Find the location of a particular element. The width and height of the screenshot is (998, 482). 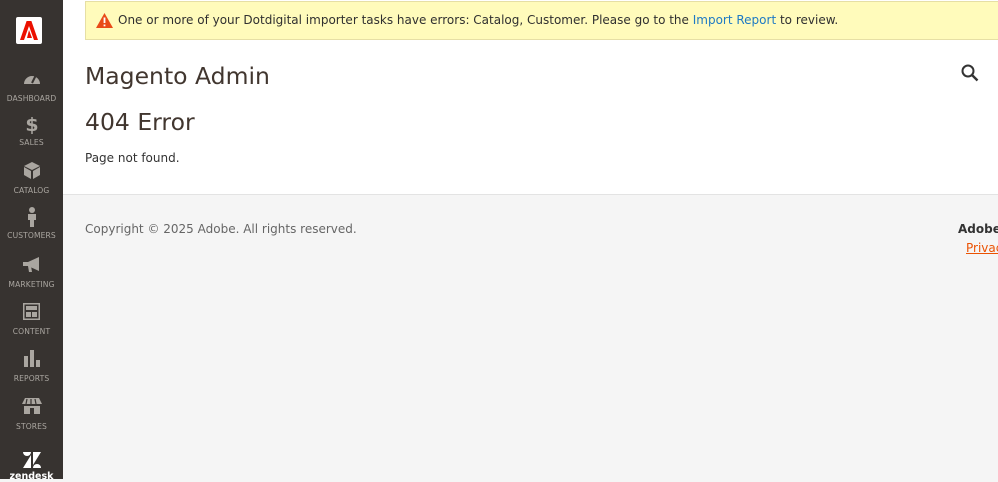

megaphone-icon is located at coordinates (31, 267).